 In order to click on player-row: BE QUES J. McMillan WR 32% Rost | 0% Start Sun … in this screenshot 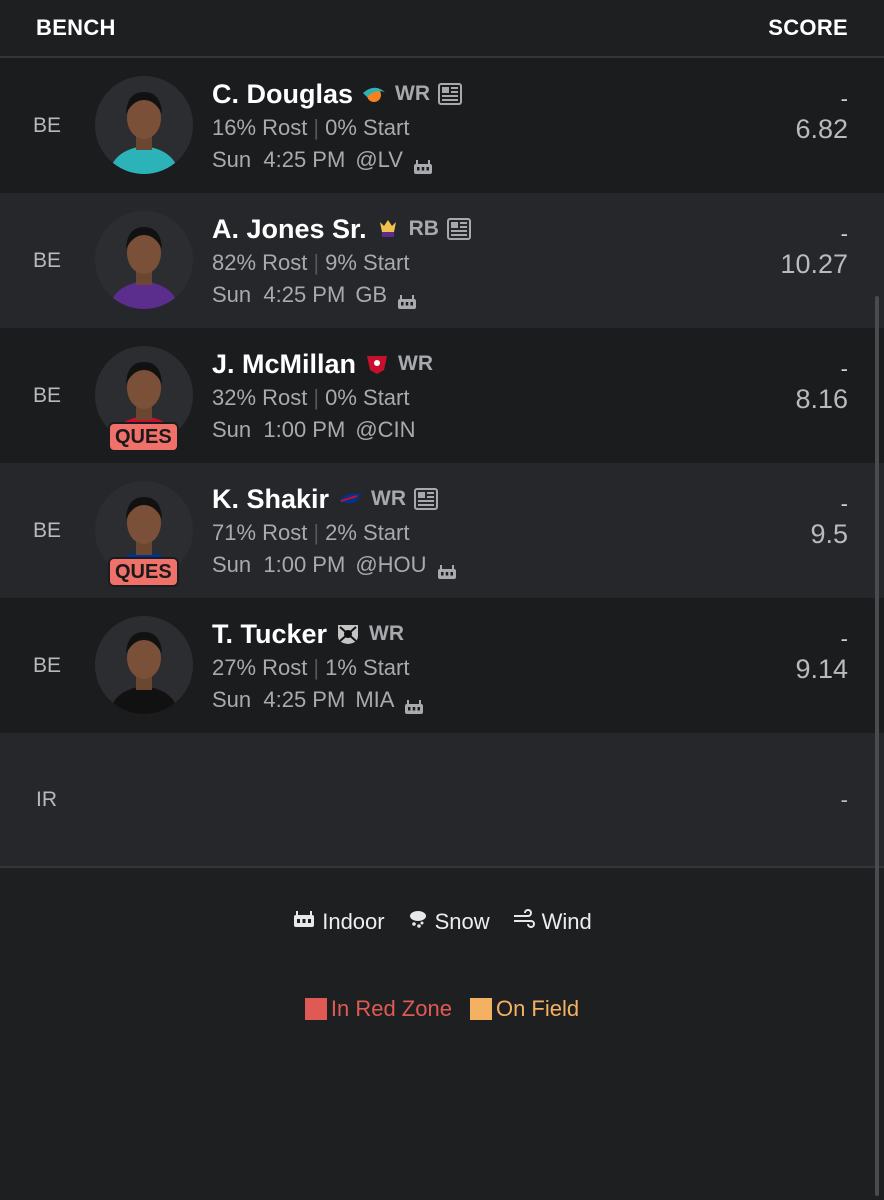, I will do `click(442, 395)`.